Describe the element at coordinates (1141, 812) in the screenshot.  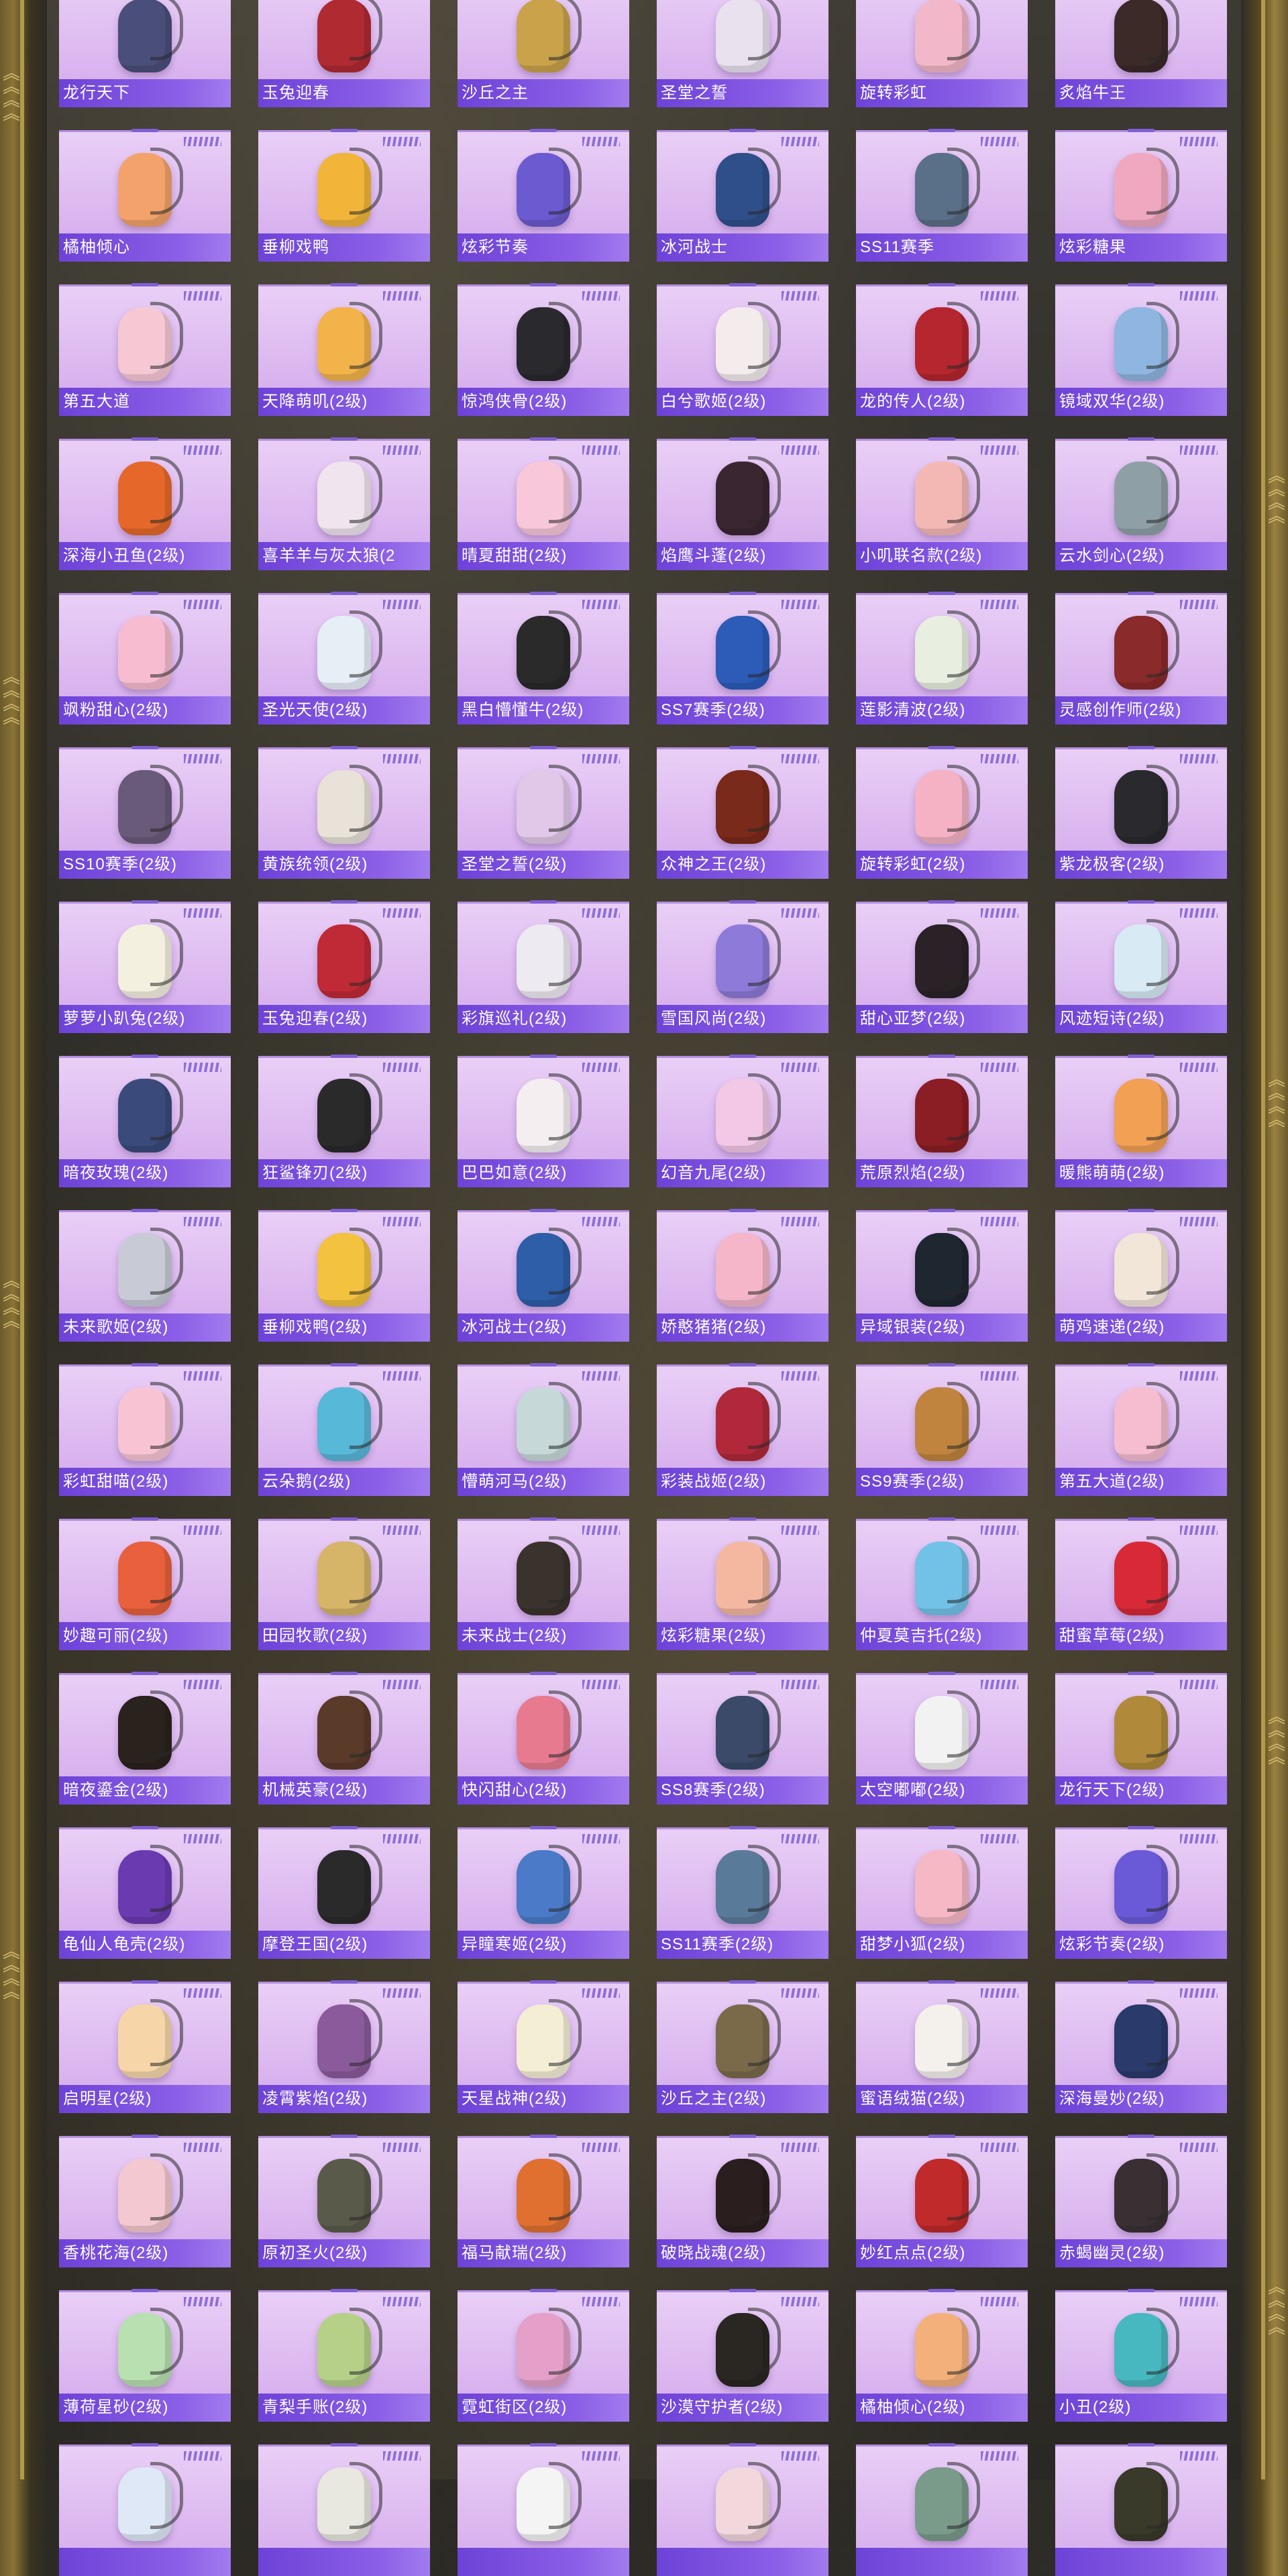
I see `backpack-card: 紫龙极客(2级)` at that location.